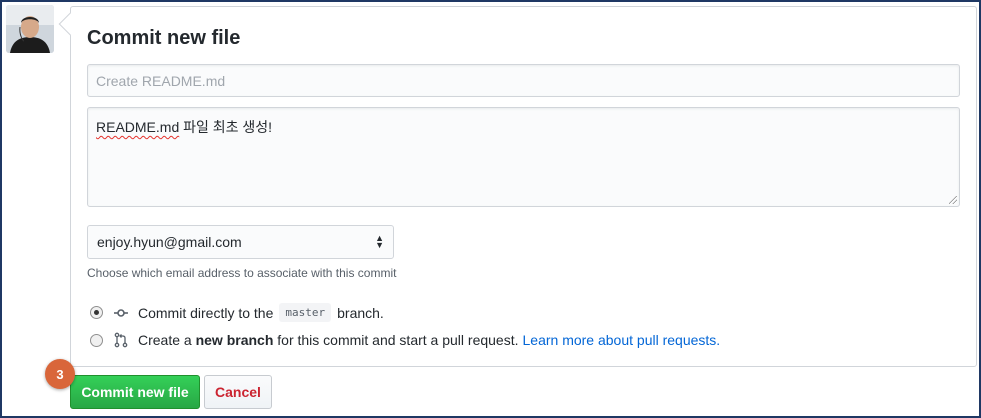 This screenshot has height=418, width=981. What do you see at coordinates (138, 127) in the screenshot?
I see `misspelled-word: README.md` at bounding box center [138, 127].